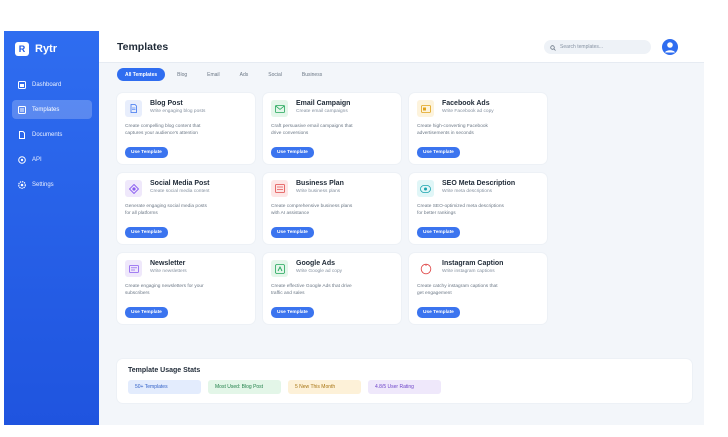  What do you see at coordinates (404, 387) in the screenshot?
I see `stat-chip-user-rating: 4.8/5 User Rating` at bounding box center [404, 387].